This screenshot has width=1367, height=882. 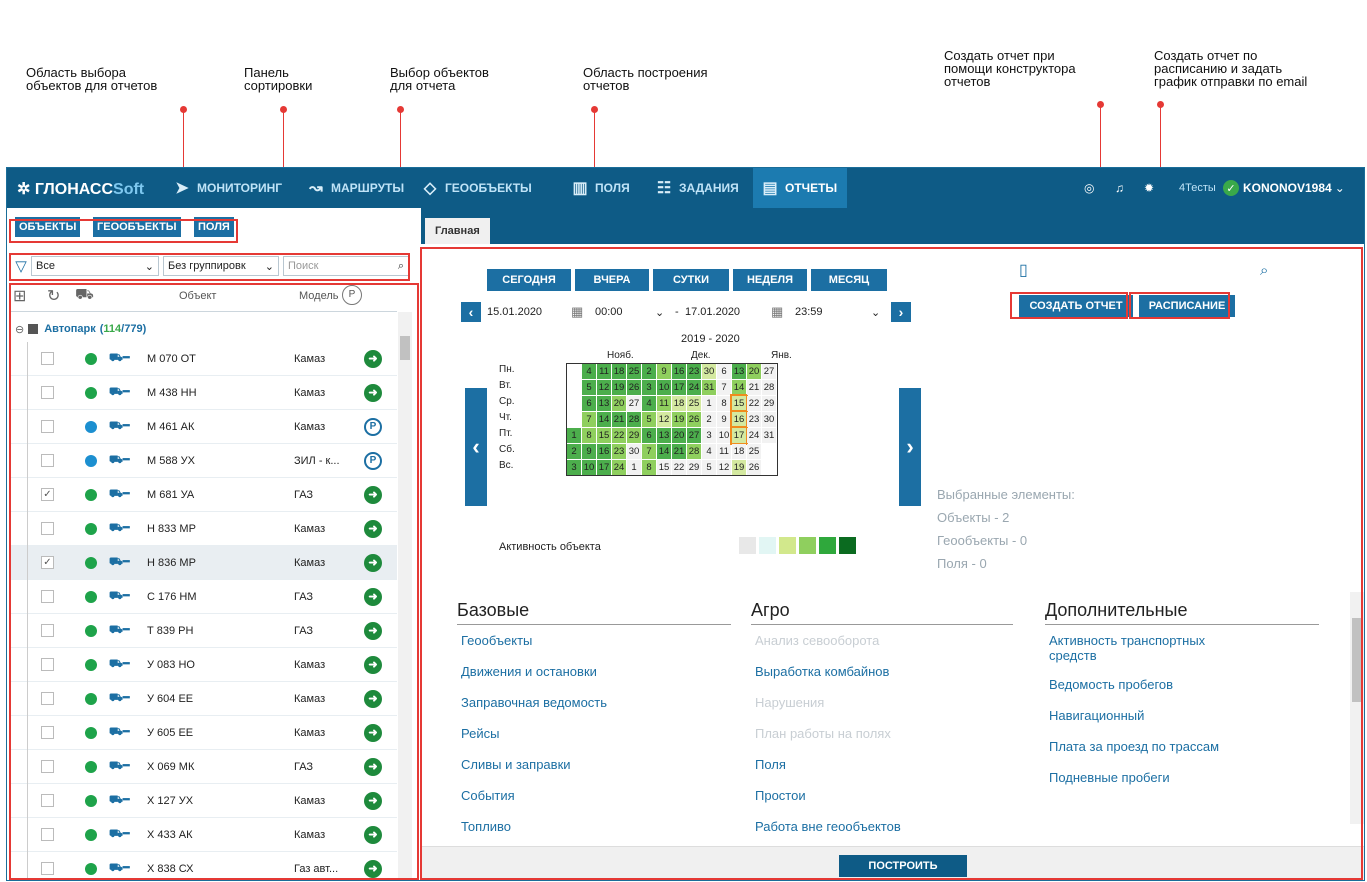 What do you see at coordinates (664, 435) in the screenshot?
I see `calendar-day: 13` at bounding box center [664, 435].